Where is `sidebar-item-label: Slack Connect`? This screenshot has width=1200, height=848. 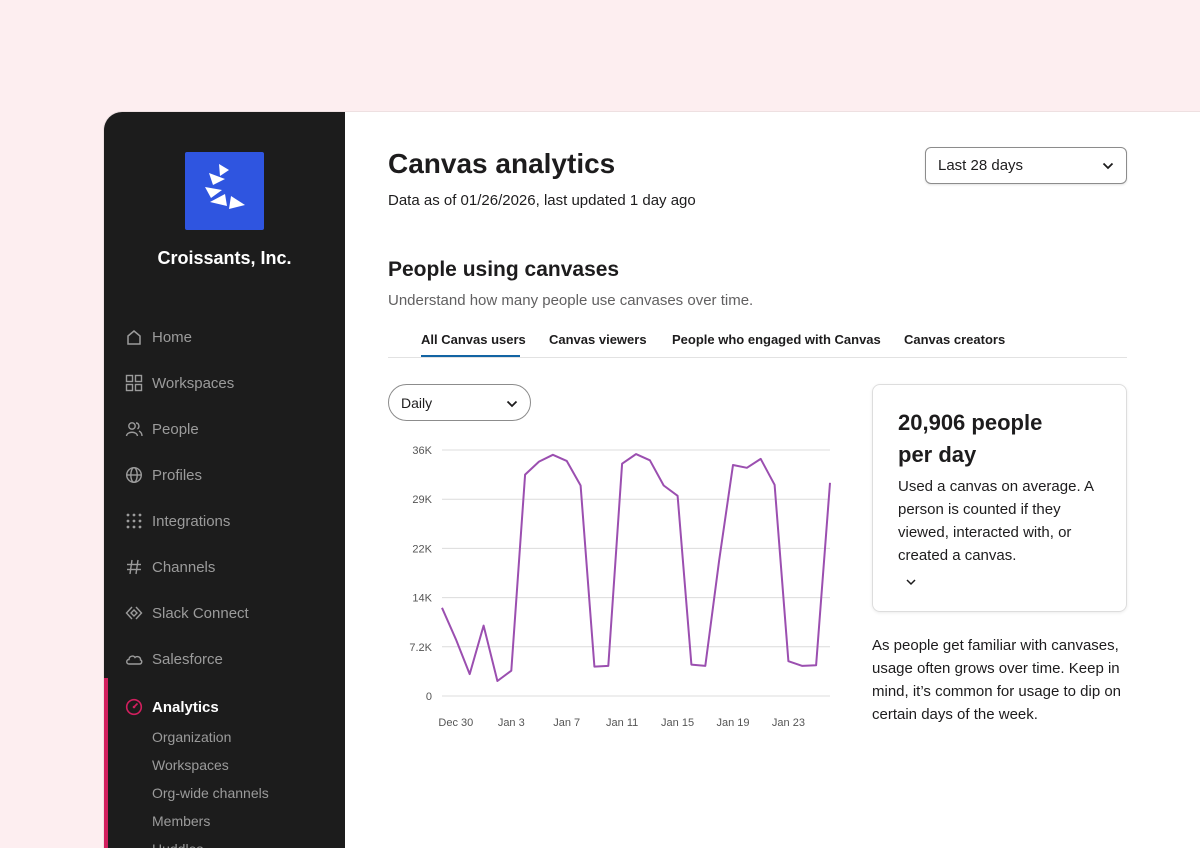 sidebar-item-label: Slack Connect is located at coordinates (200, 613).